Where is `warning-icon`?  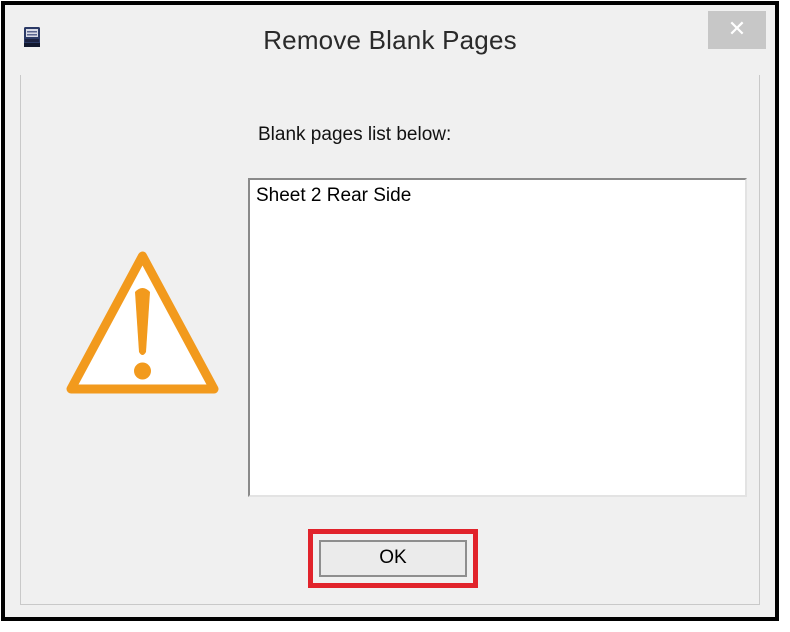
warning-icon is located at coordinates (142, 322).